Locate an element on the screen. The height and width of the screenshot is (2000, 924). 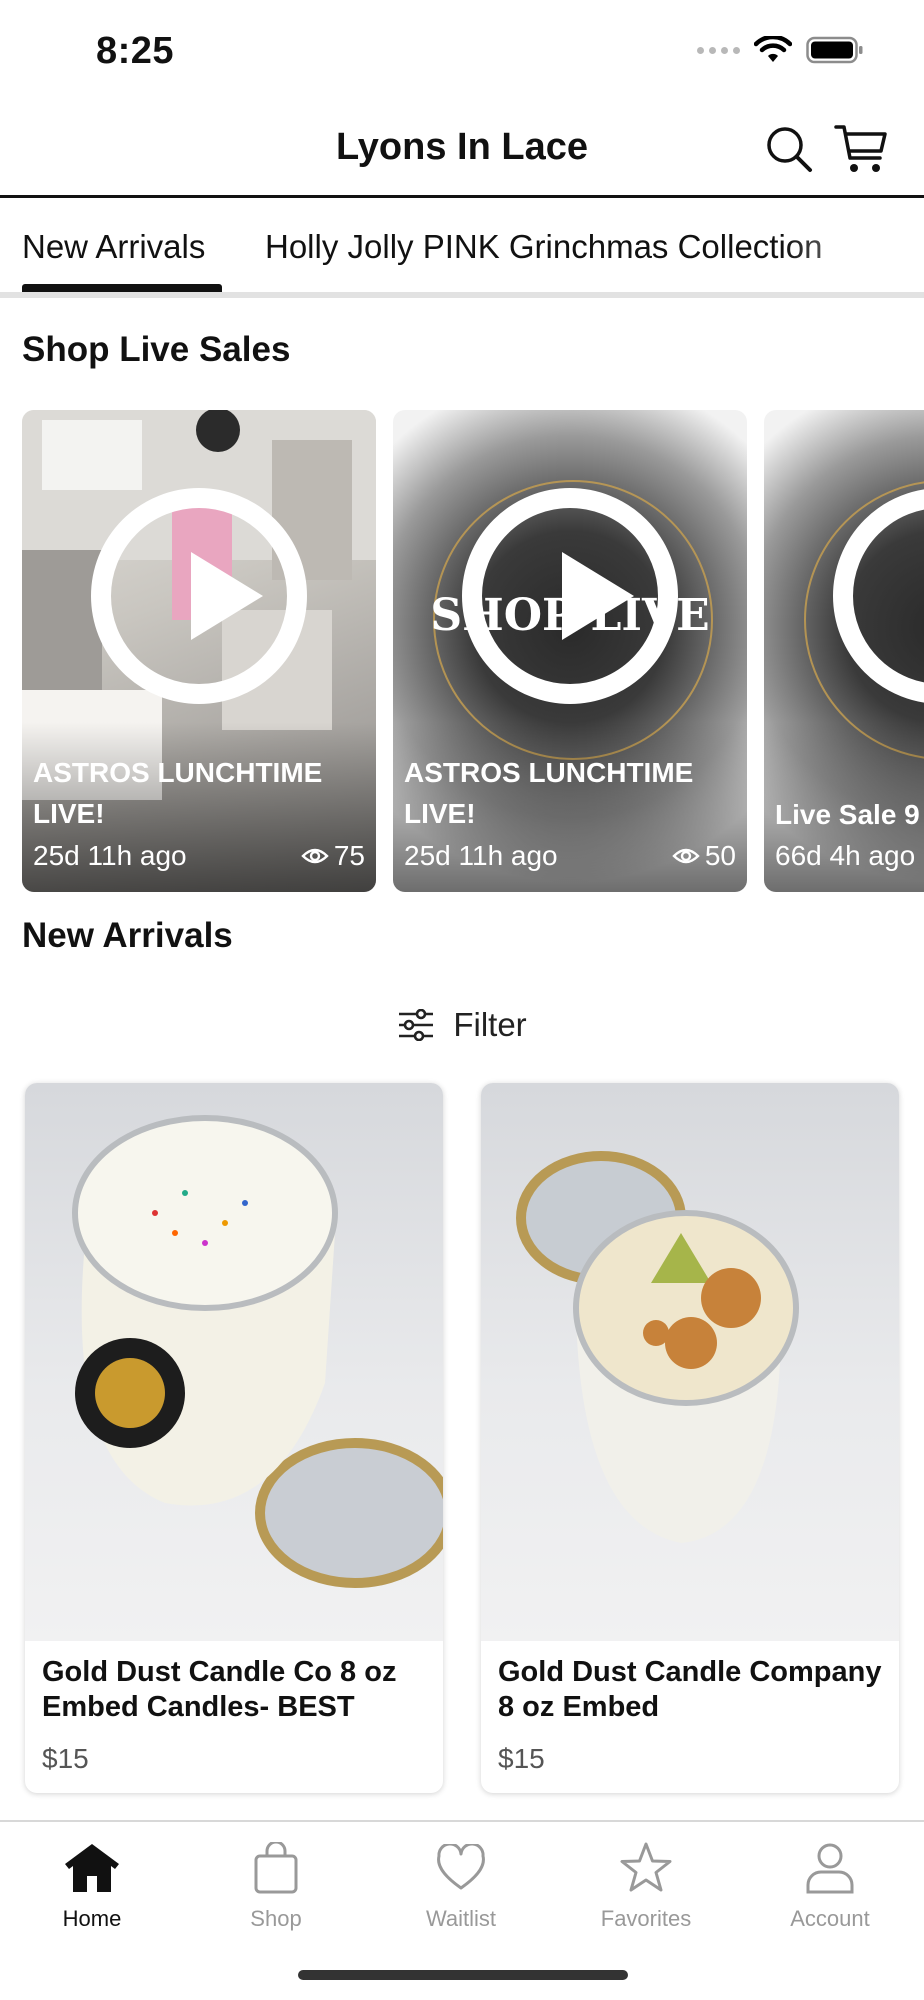
nav-label: Shop is located at coordinates (276, 1918).